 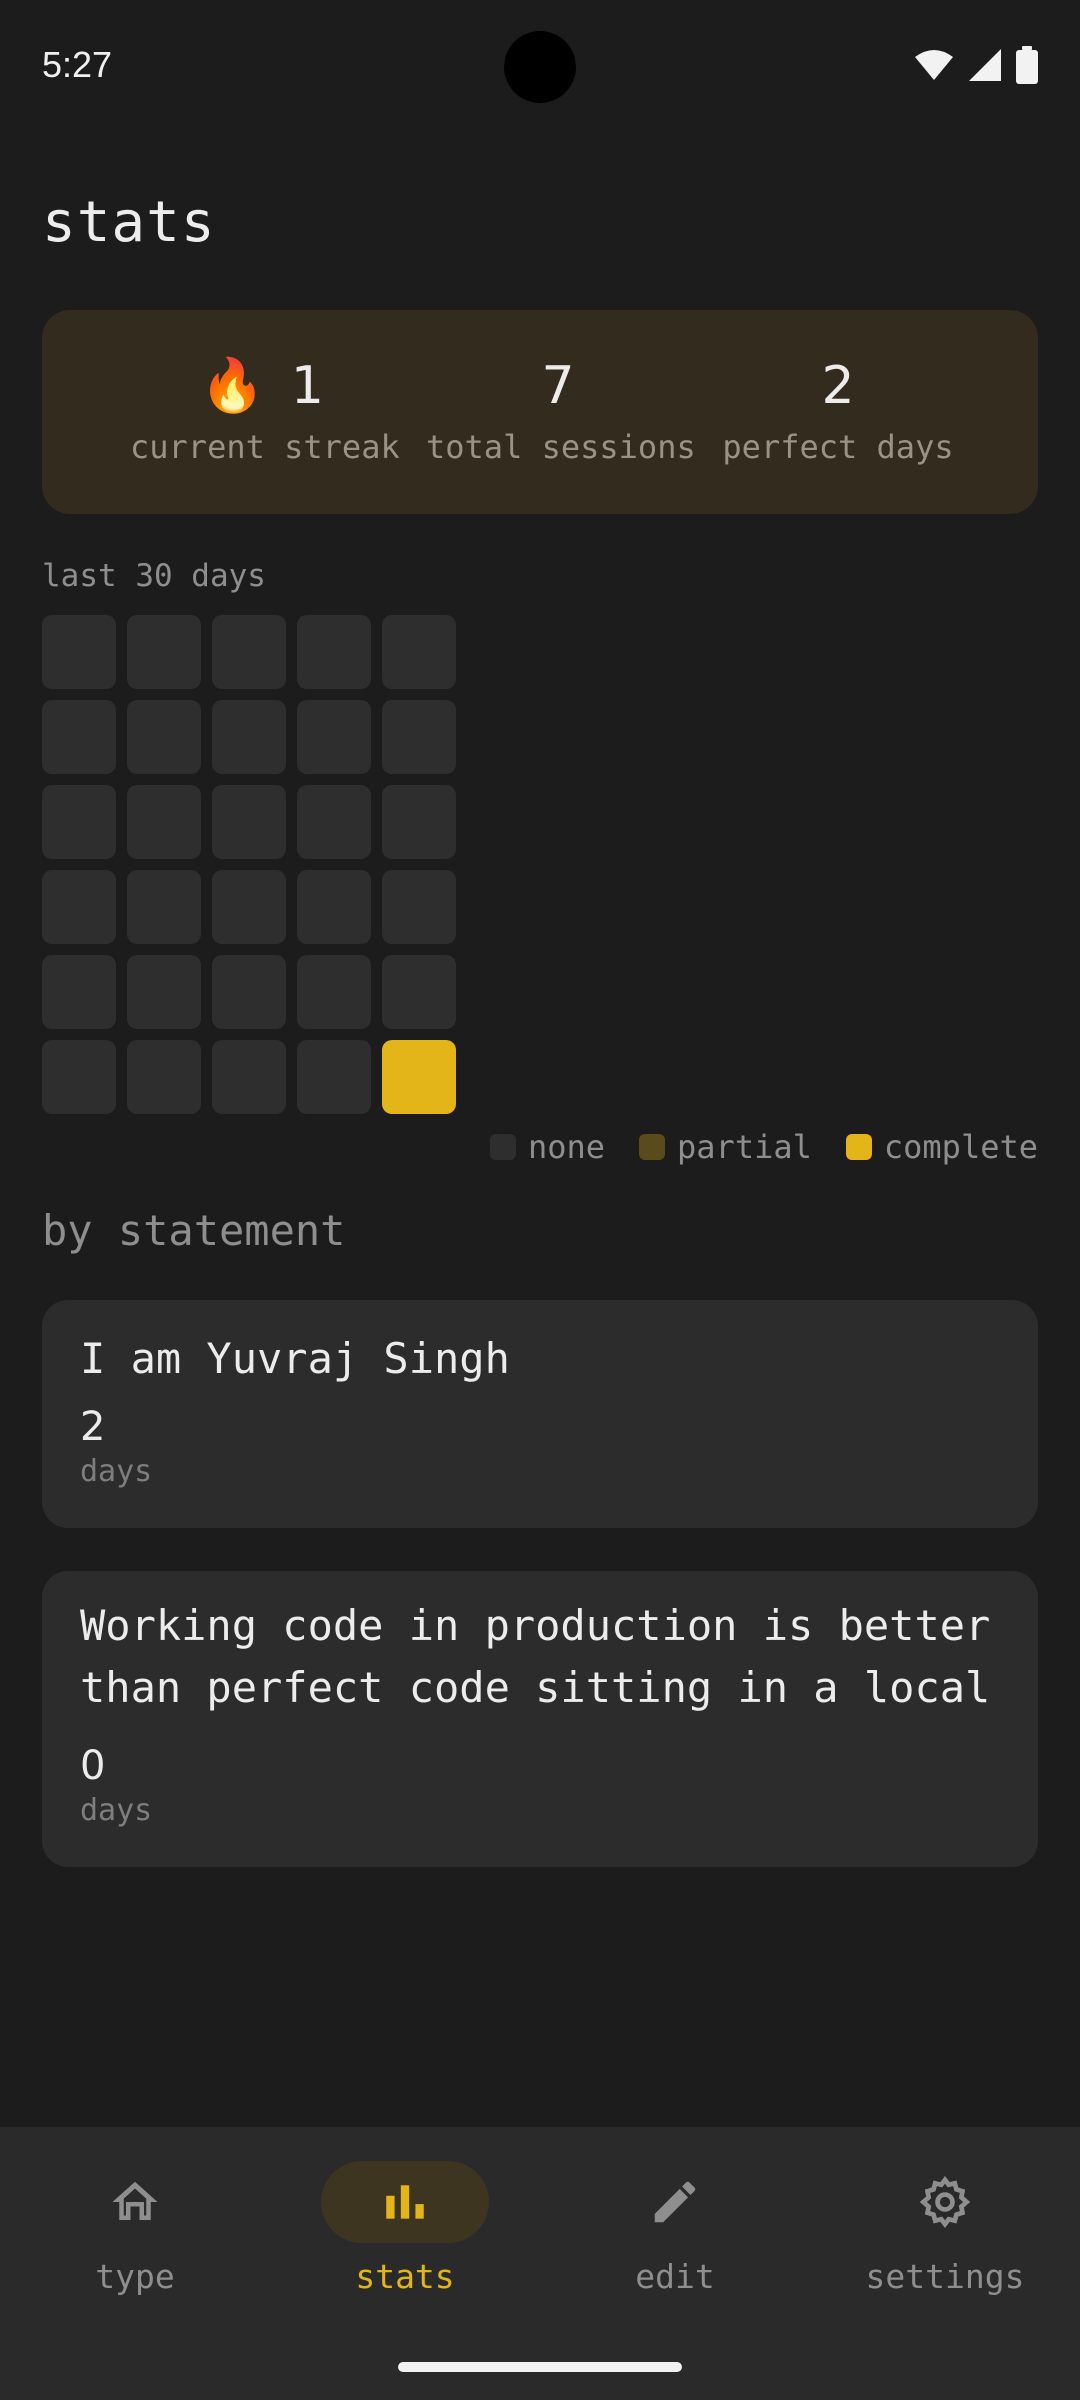 I want to click on nav-settings: settings, so click(x=945, y=2228).